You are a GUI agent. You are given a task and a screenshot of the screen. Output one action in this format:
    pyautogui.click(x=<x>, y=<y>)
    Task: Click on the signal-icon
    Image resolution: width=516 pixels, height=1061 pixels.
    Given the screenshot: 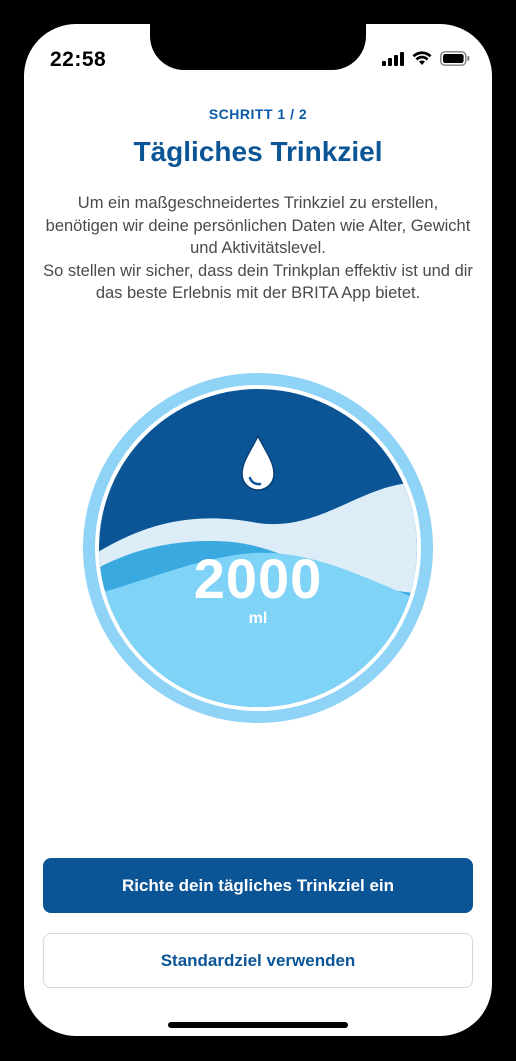 What is the action you would take?
    pyautogui.click(x=393, y=58)
    